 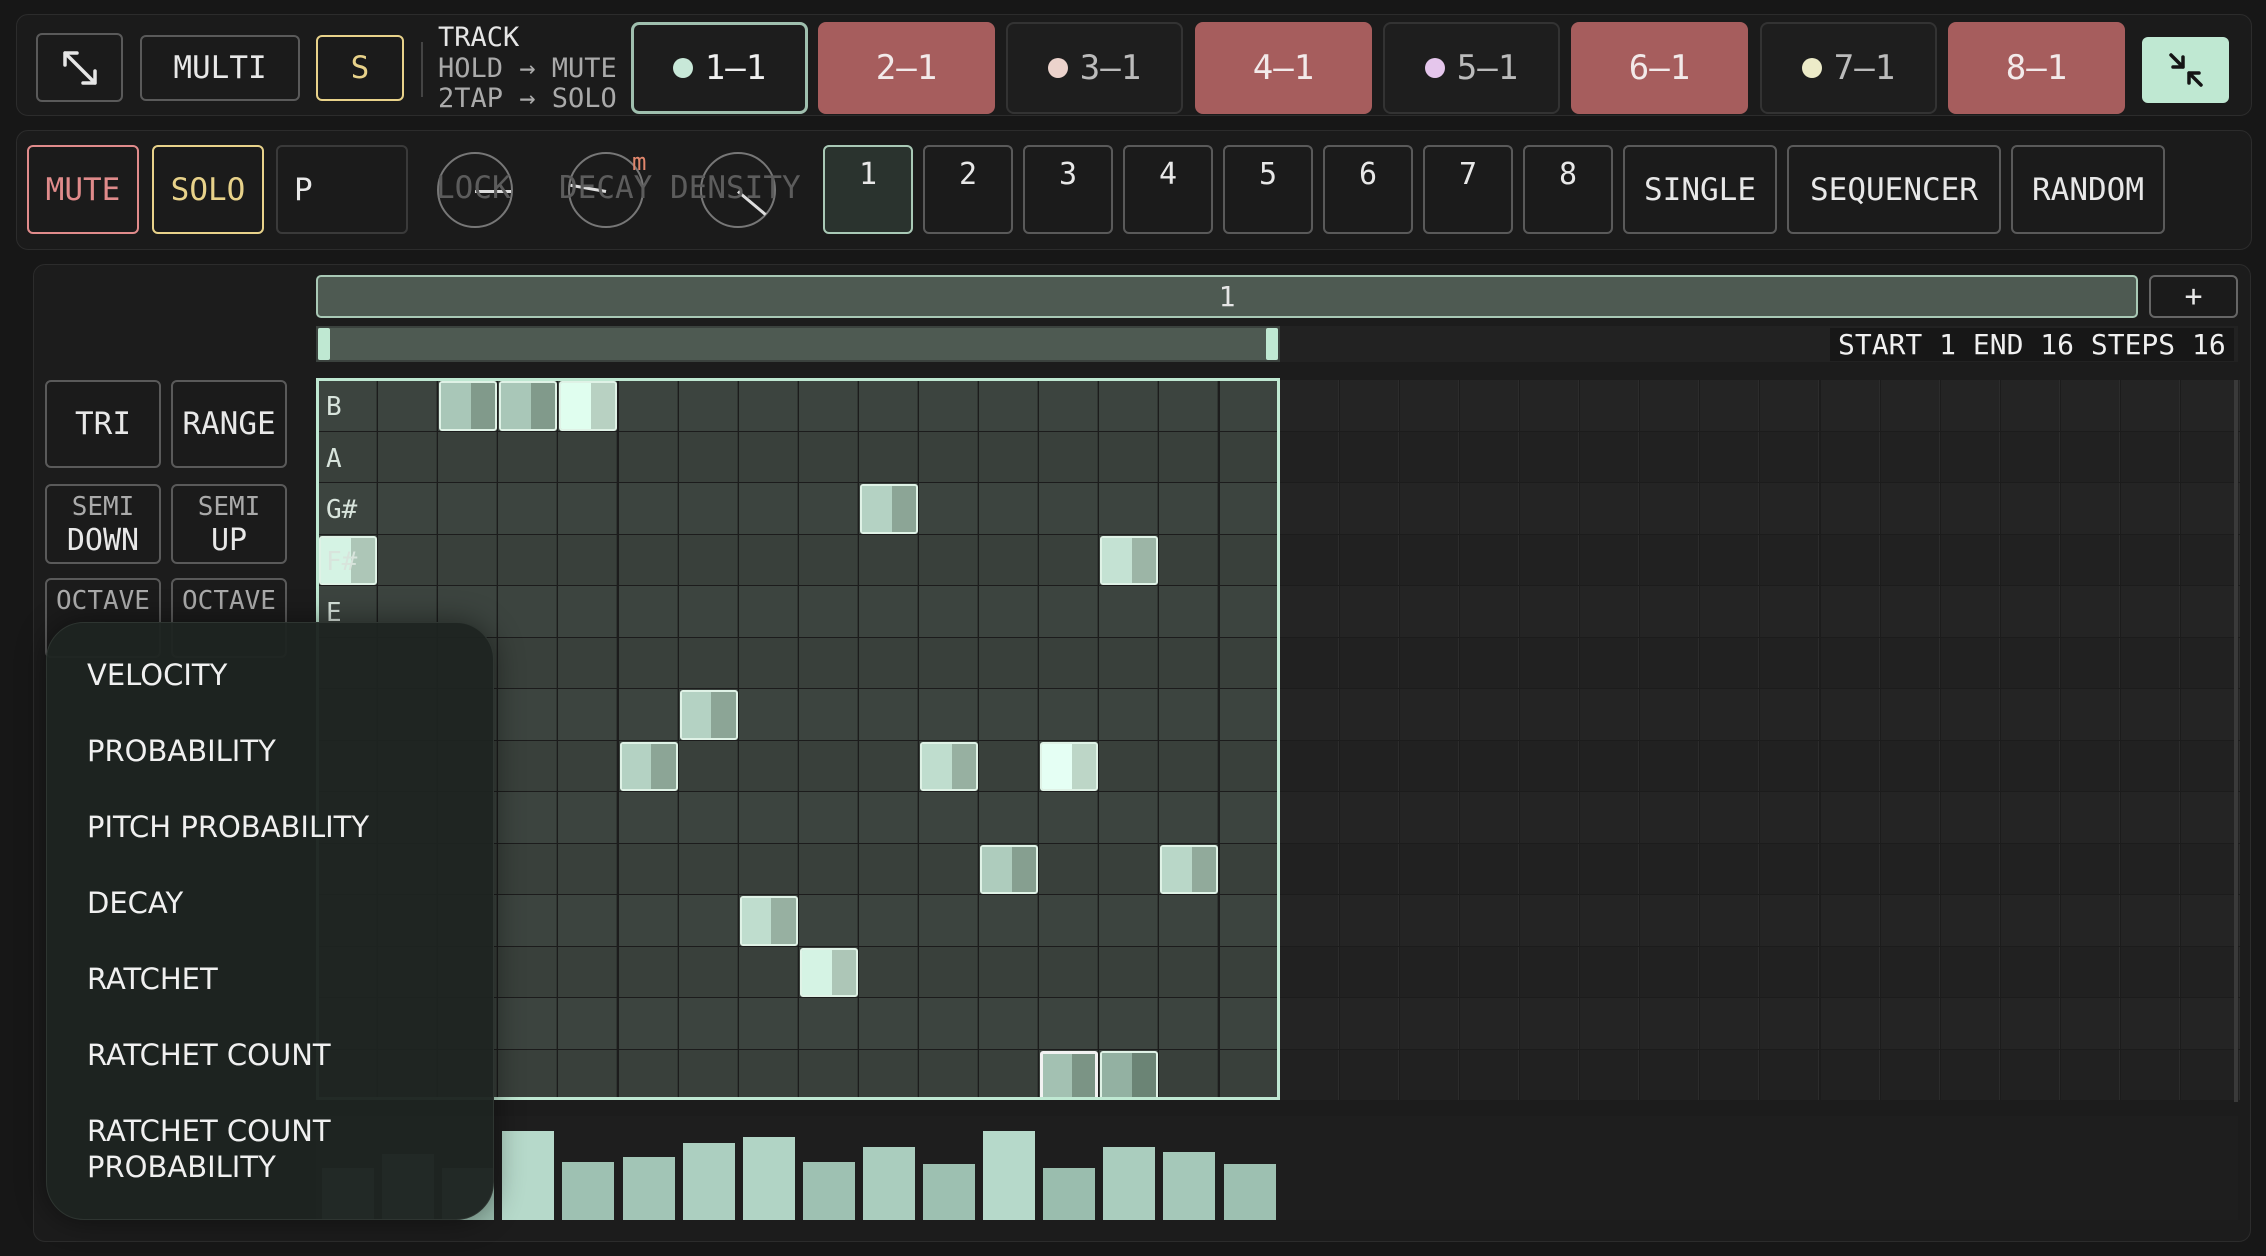 What do you see at coordinates (1700, 189) in the screenshot?
I see `mode-single-button: SINGLE` at bounding box center [1700, 189].